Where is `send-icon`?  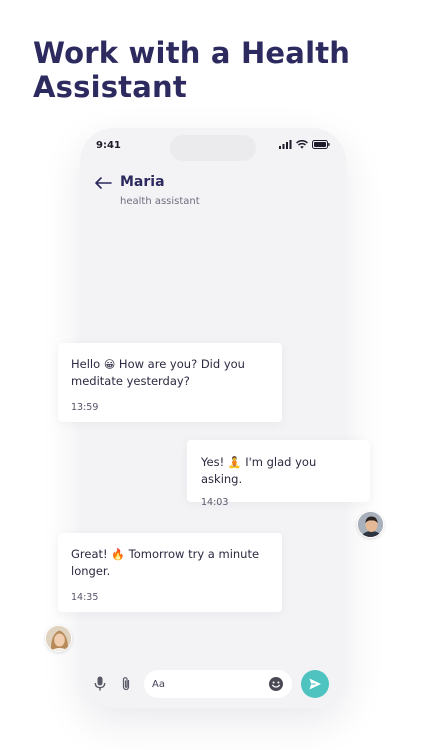
send-icon is located at coordinates (315, 684).